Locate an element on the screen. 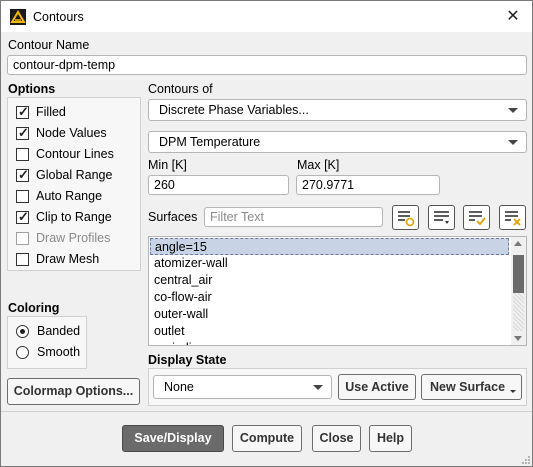  option-draw-mesh-checkbox: Draw Mesh is located at coordinates (57, 259).